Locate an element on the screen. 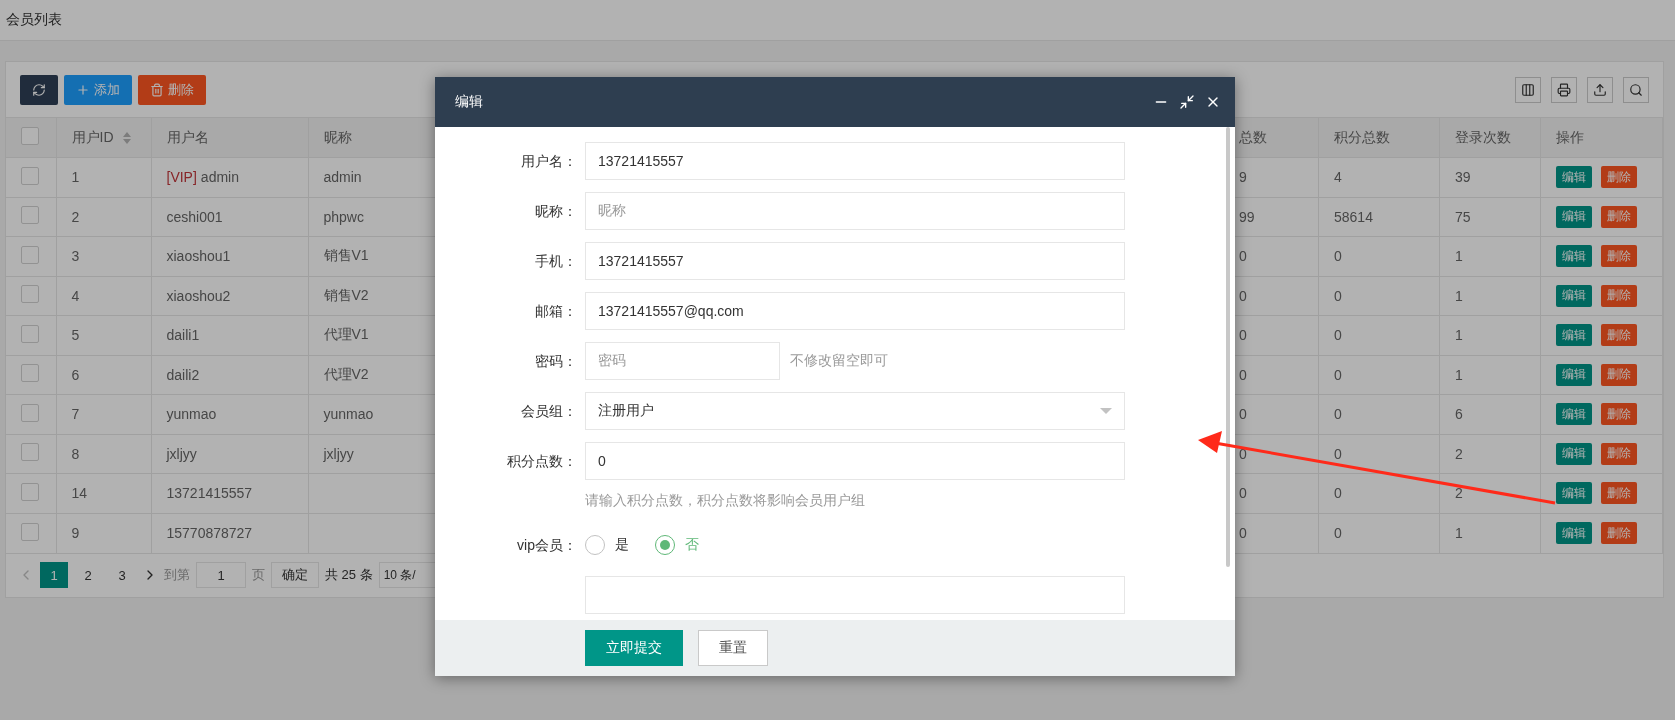  table-cell: admin is located at coordinates (342, 177).